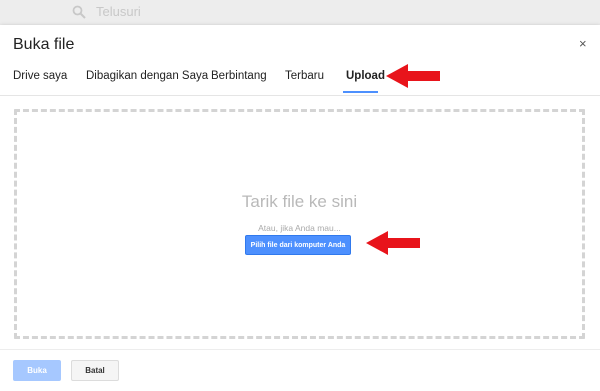  Describe the element at coordinates (393, 243) in the screenshot. I see `arrow-to-pick-button` at that location.